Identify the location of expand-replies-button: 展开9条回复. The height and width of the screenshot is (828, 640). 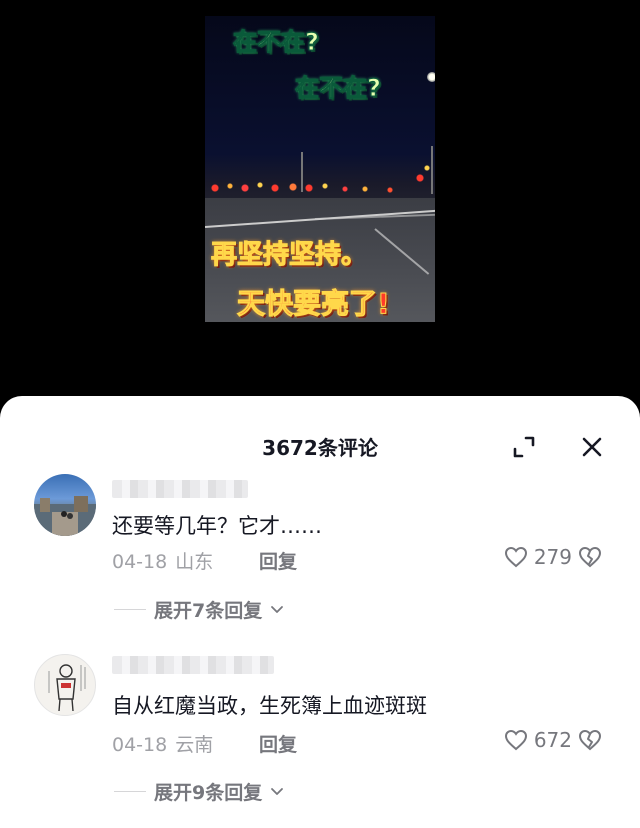
(199, 791).